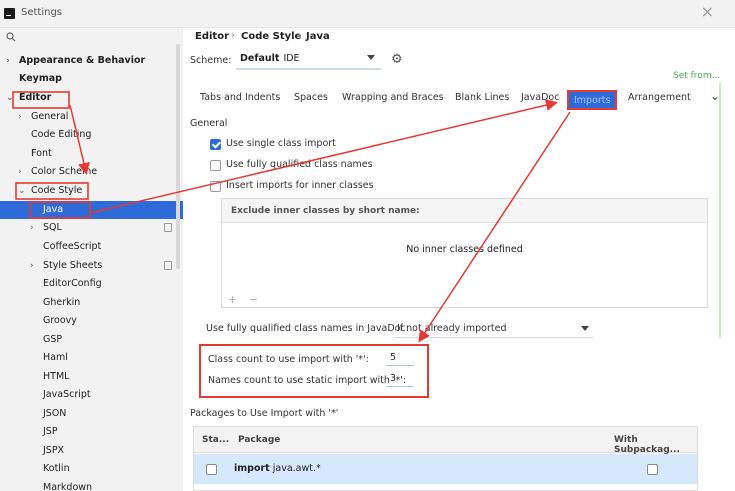  Describe the element at coordinates (56, 376) in the screenshot. I see `sidebar-item-label: HTML` at that location.